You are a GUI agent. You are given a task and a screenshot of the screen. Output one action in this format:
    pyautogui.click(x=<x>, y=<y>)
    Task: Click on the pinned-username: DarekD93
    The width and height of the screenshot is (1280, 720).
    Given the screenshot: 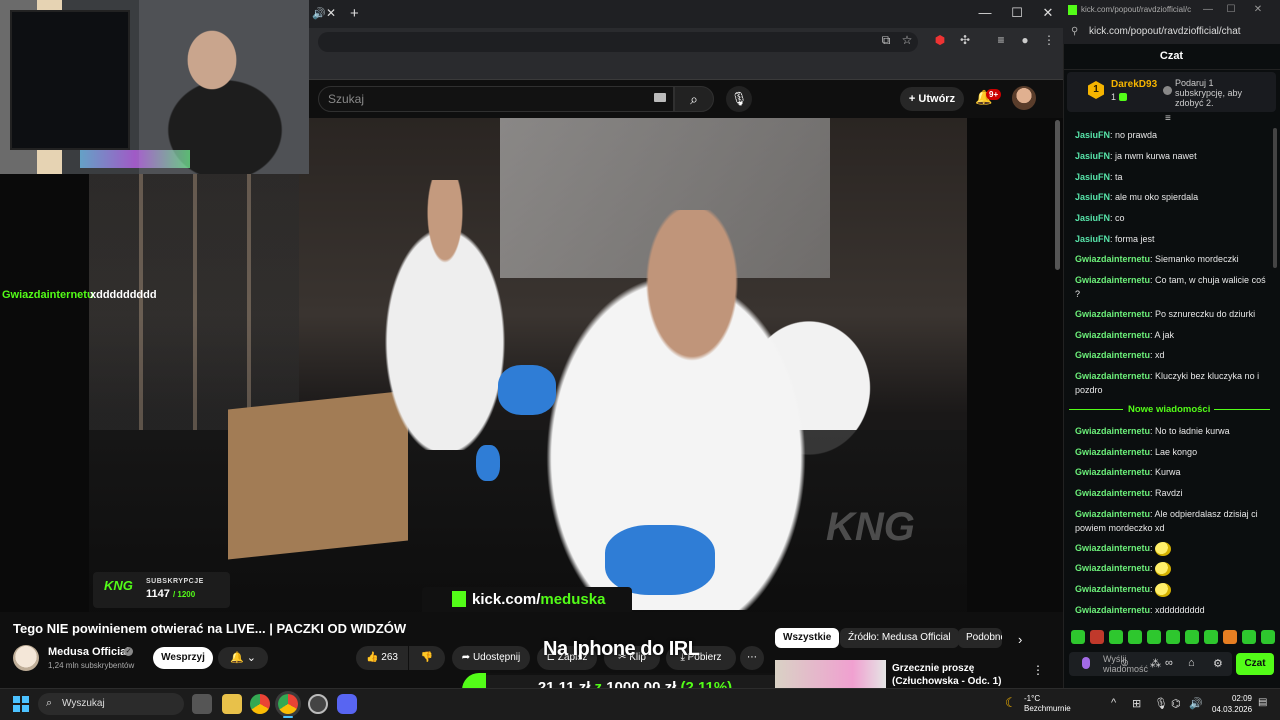 What is the action you would take?
    pyautogui.click(x=1134, y=84)
    